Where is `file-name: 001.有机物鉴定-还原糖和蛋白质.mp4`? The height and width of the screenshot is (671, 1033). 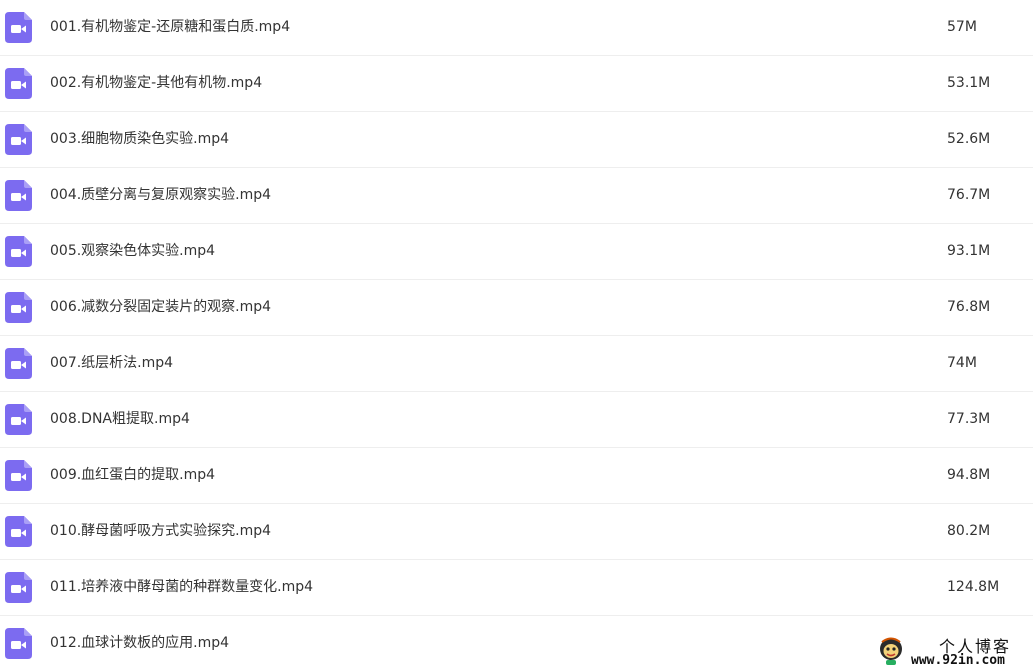 file-name: 001.有机物鉴定-还原糖和蛋白质.mp4 is located at coordinates (170, 27).